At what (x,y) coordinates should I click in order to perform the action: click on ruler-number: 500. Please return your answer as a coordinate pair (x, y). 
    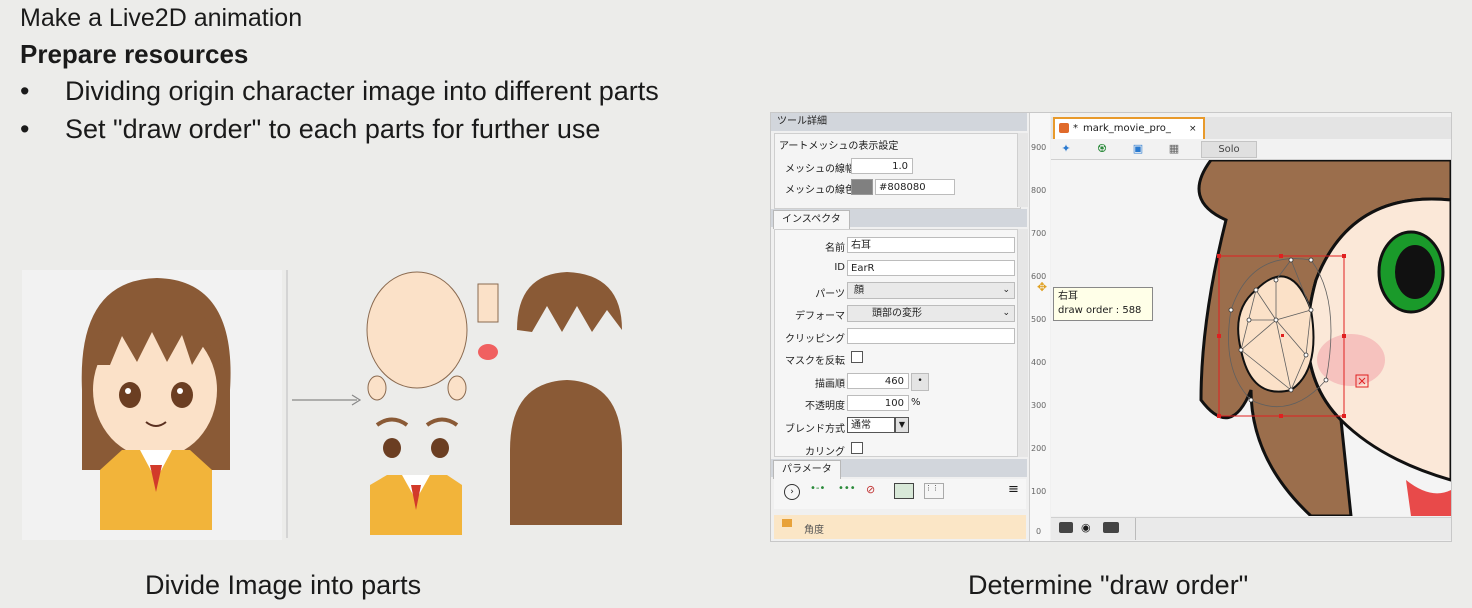
    Looking at the image, I should click on (1039, 319).